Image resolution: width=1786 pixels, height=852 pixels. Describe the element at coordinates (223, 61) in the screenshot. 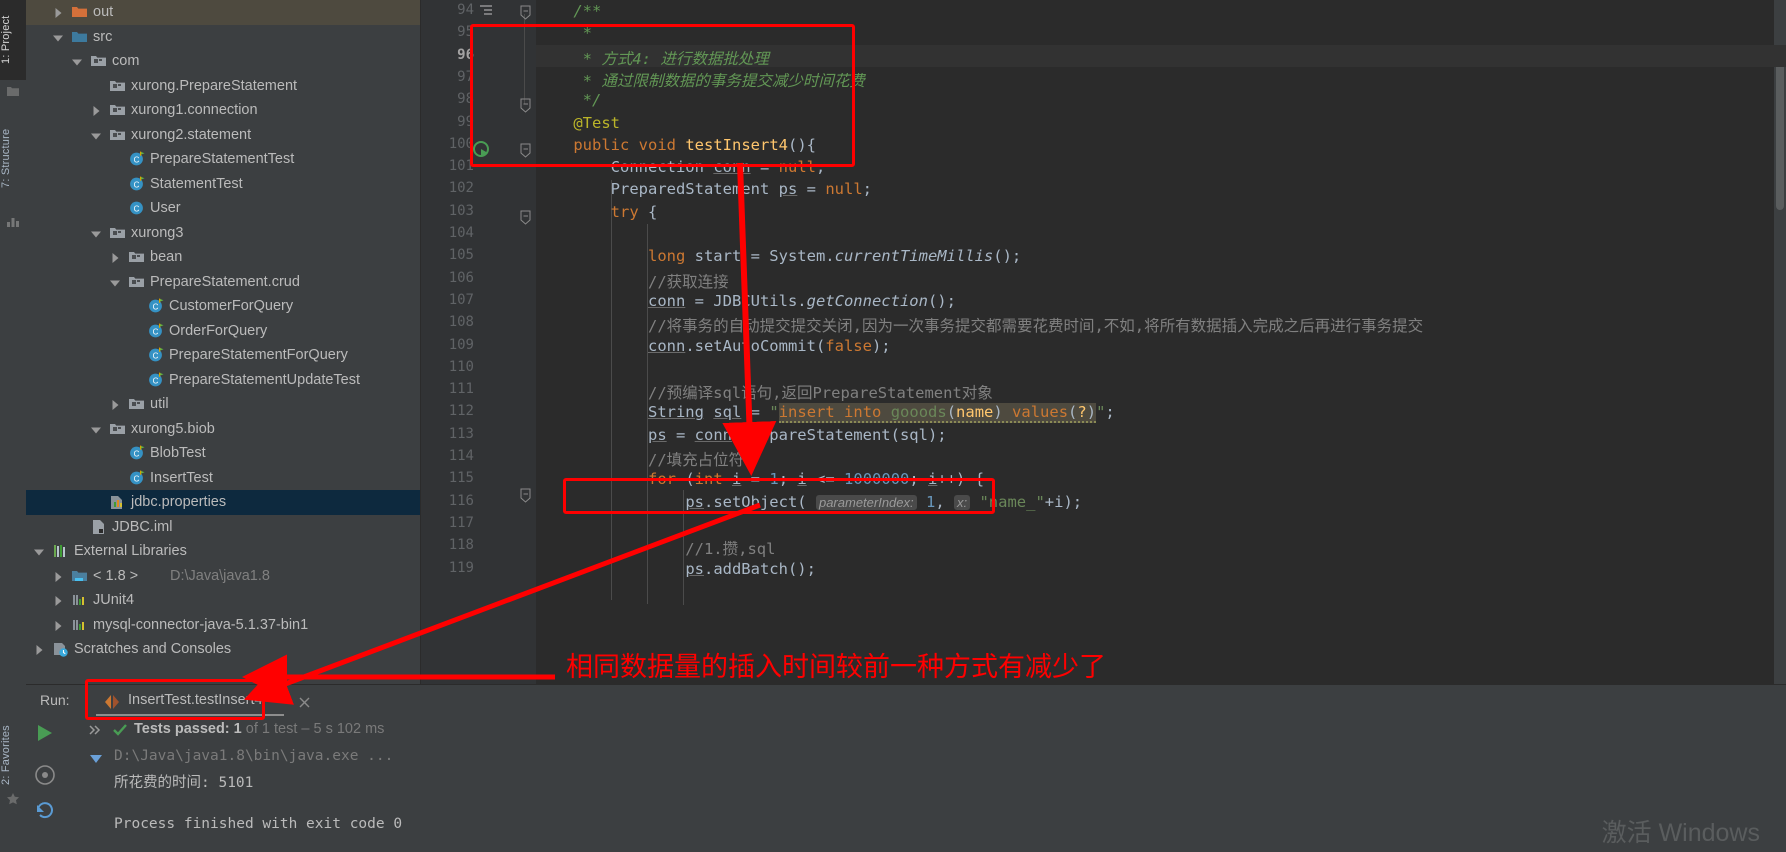

I see `tree-item: com` at that location.